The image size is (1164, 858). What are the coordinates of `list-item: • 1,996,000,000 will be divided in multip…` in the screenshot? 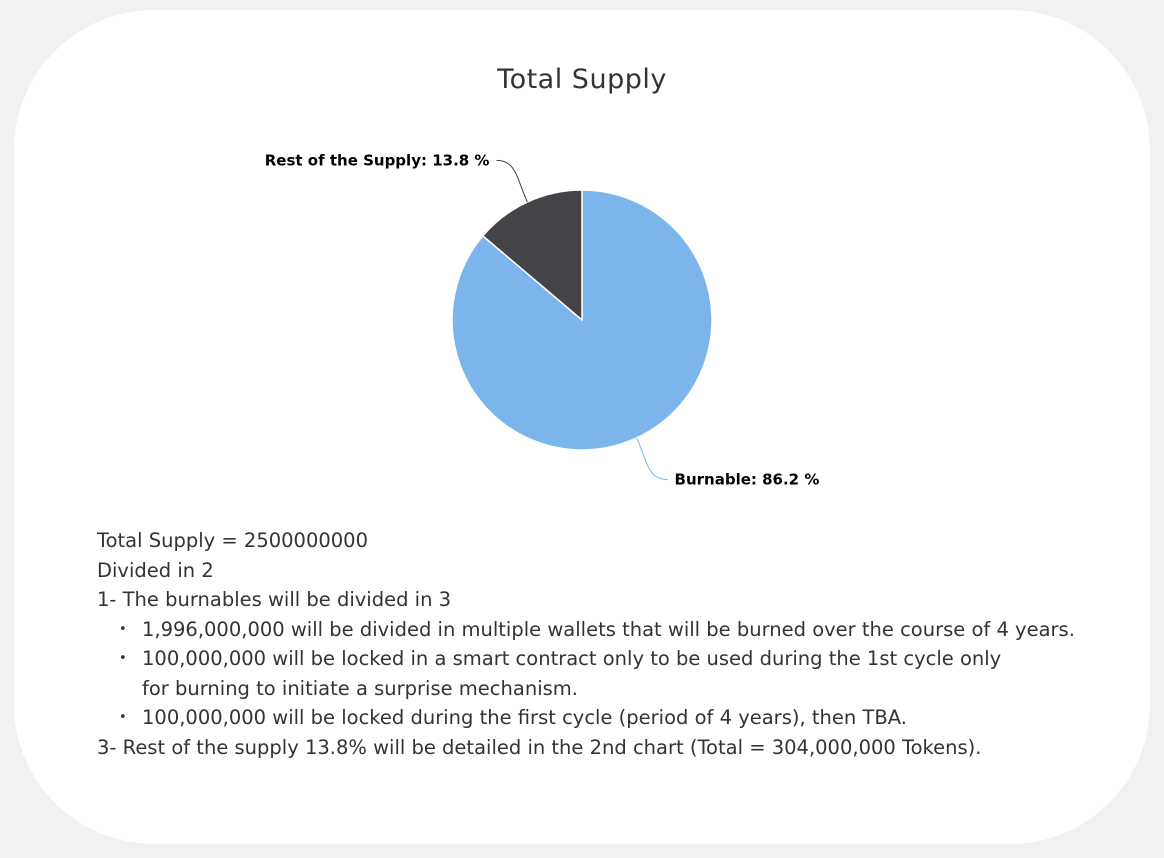 It's located at (608, 630).